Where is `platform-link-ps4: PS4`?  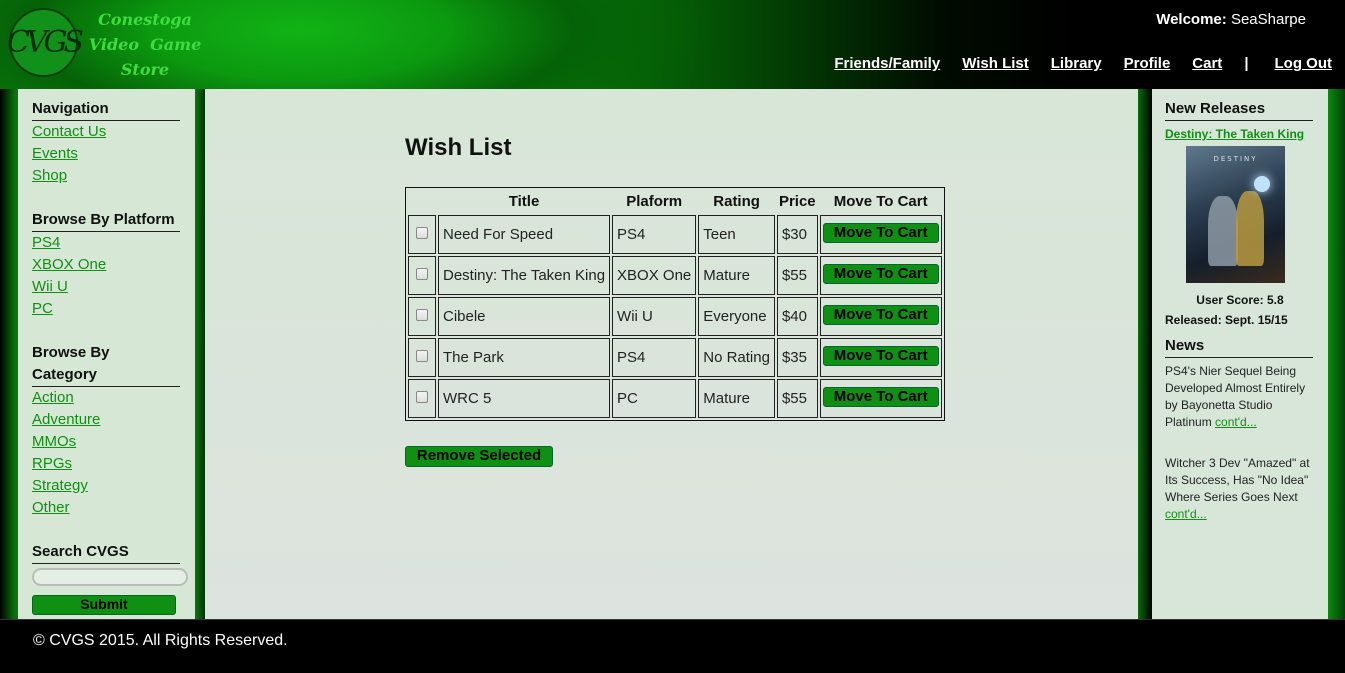 platform-link-ps4: PS4 is located at coordinates (106, 243).